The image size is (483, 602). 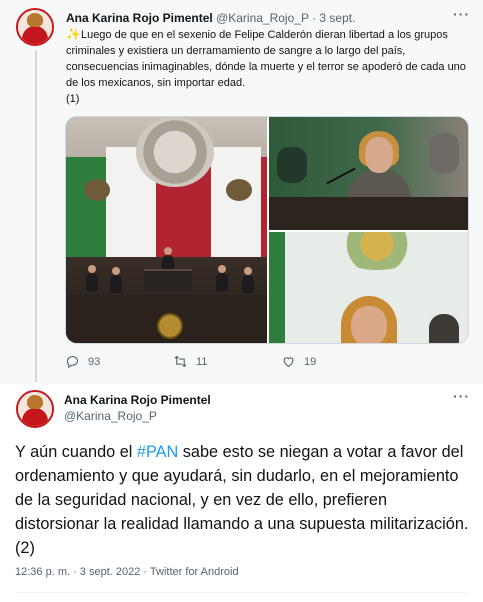 What do you see at coordinates (36, 216) in the screenshot?
I see `thread-connector-line` at bounding box center [36, 216].